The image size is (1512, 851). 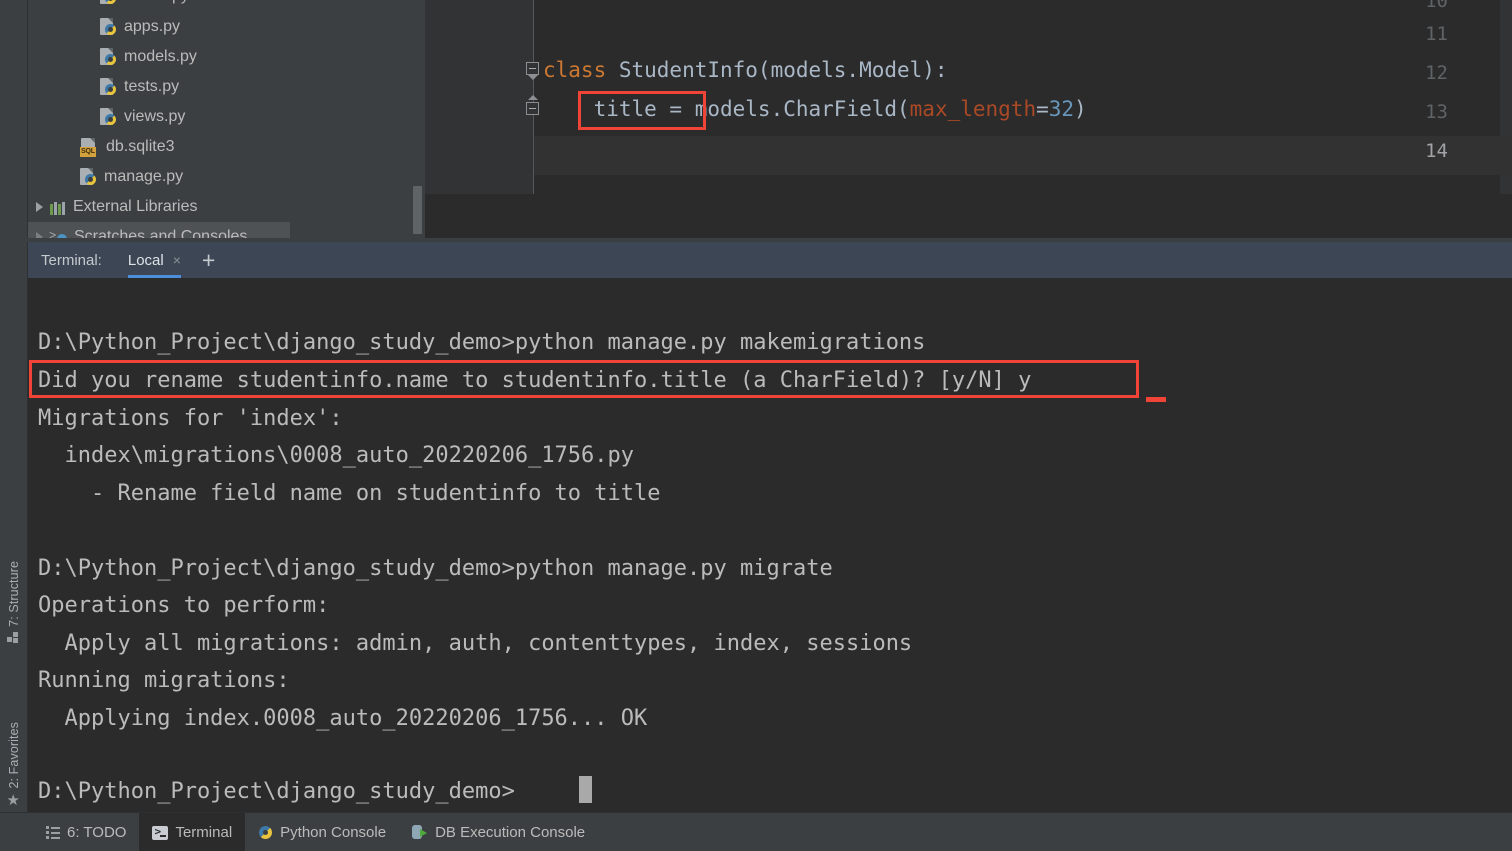 I want to click on tree-row: SQL db.sqlite3, so click(x=226, y=147).